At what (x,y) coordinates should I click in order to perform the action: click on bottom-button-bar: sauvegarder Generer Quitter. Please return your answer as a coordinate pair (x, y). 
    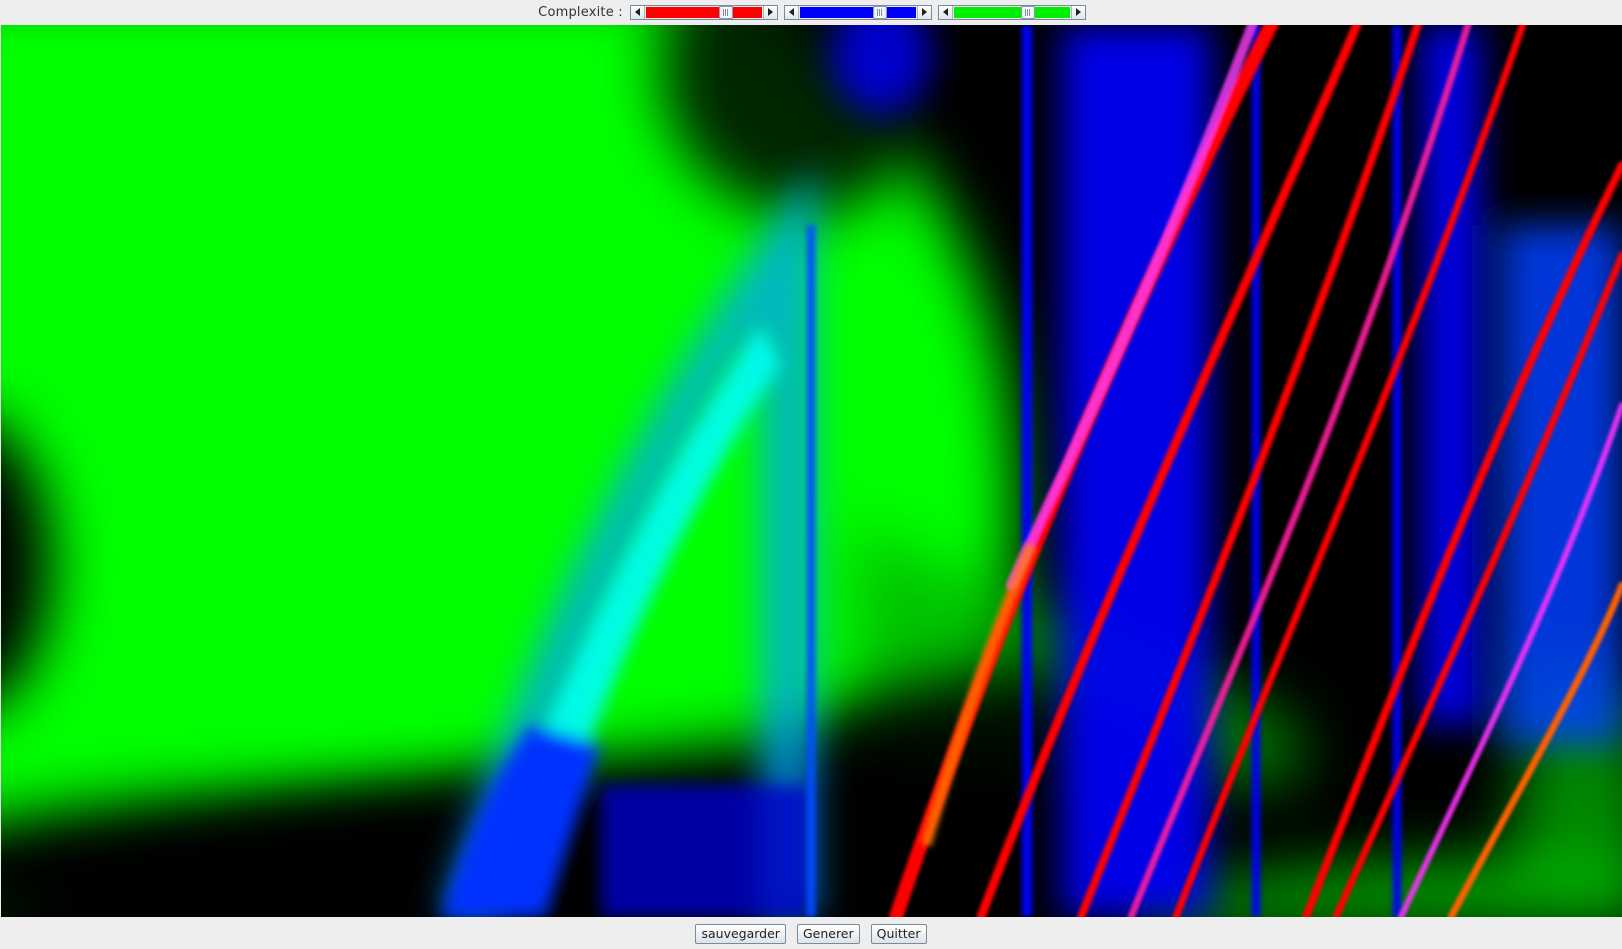
    Looking at the image, I should click on (811, 933).